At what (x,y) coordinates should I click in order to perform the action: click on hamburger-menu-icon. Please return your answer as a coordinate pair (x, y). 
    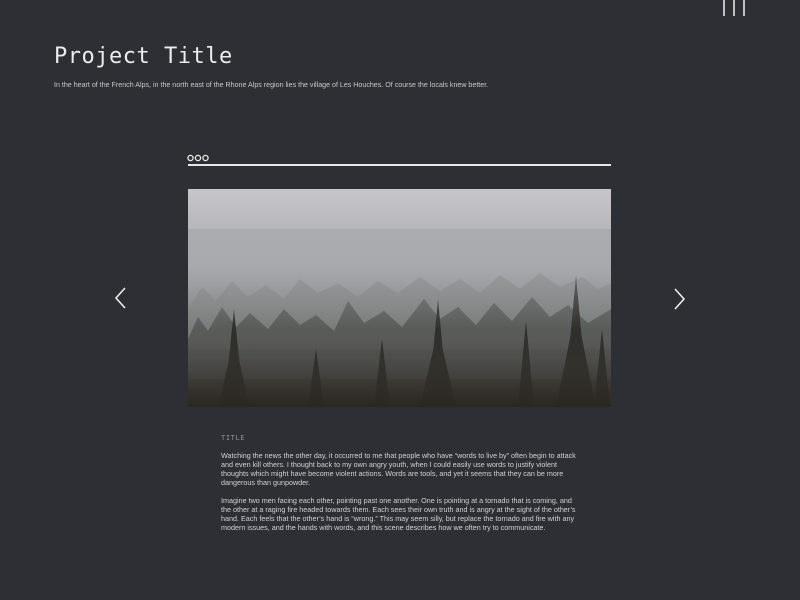
    Looking at the image, I should click on (735, 9).